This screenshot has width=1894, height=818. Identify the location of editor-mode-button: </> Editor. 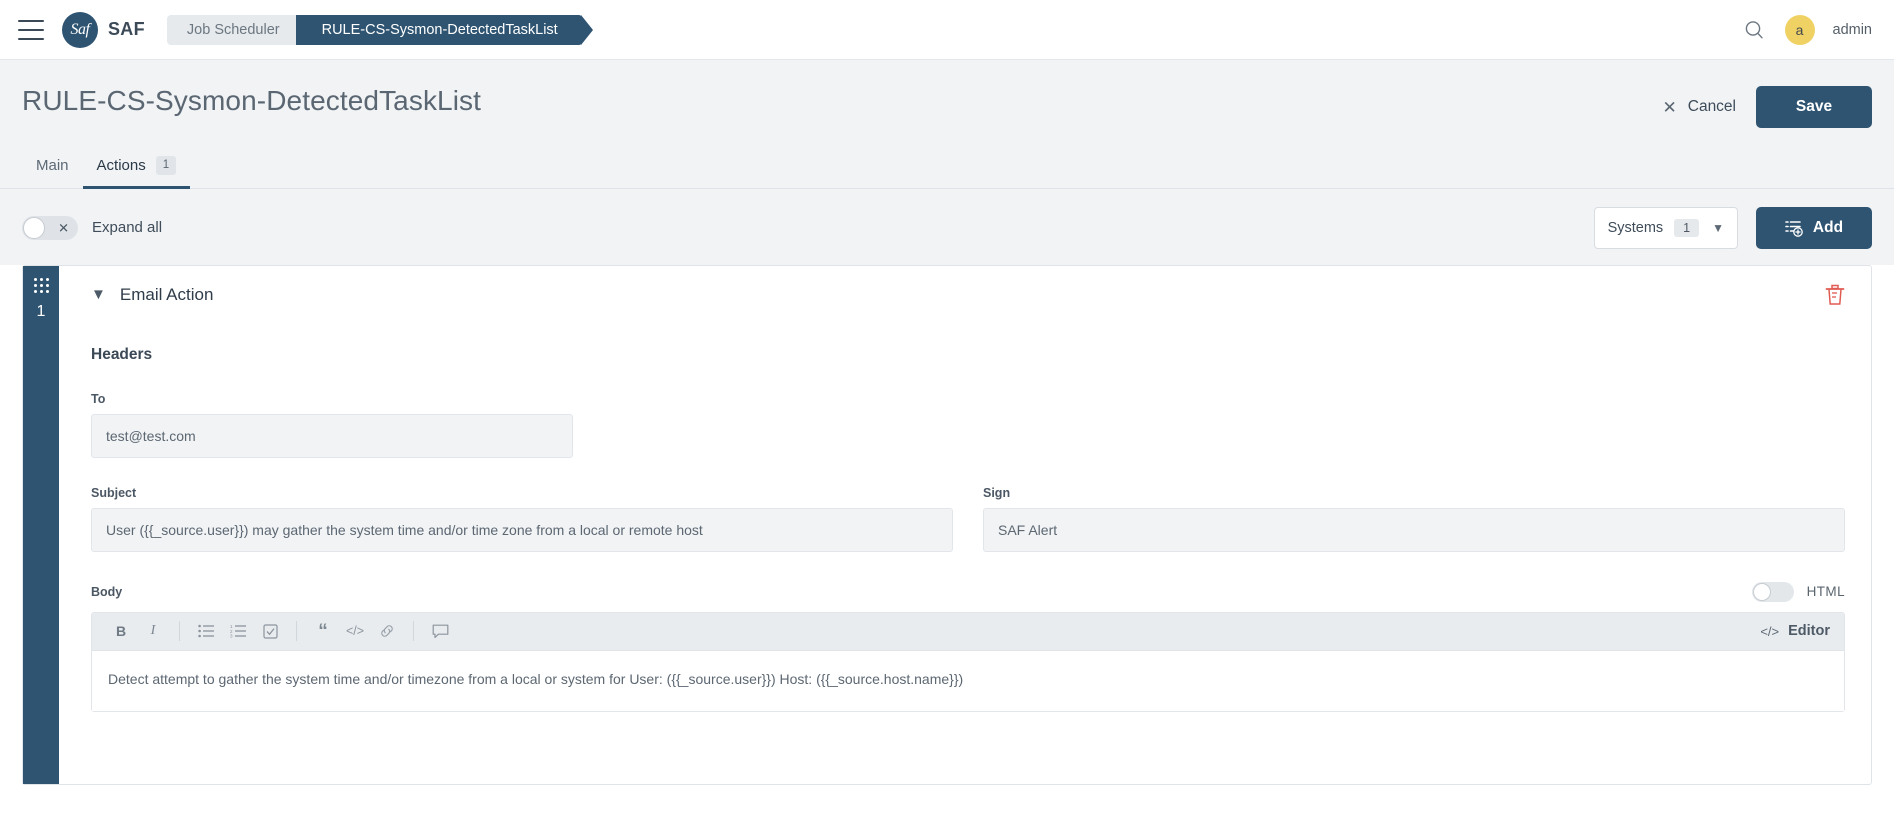
(1795, 631).